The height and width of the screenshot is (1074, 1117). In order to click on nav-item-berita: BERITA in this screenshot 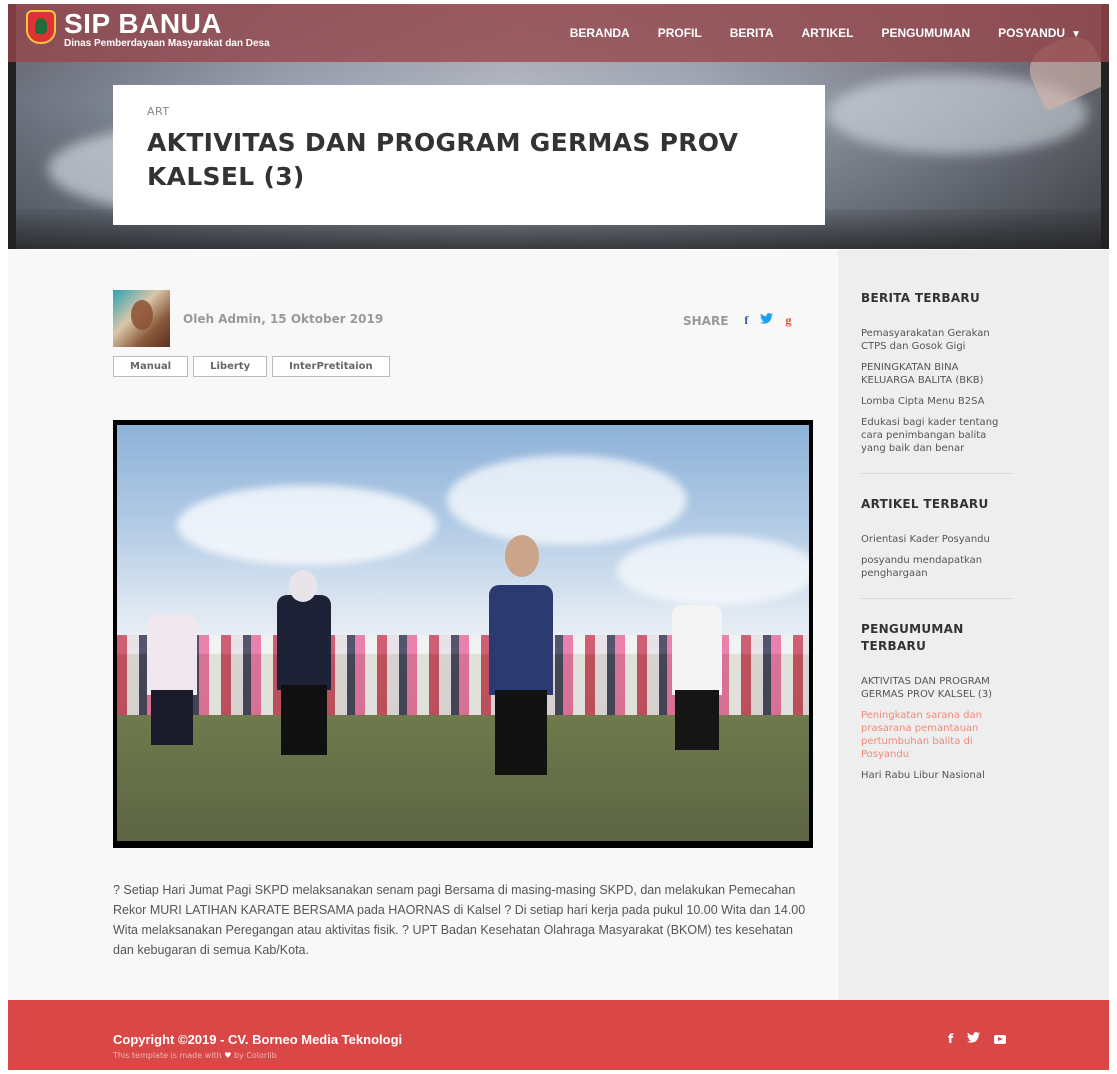, I will do `click(752, 33)`.